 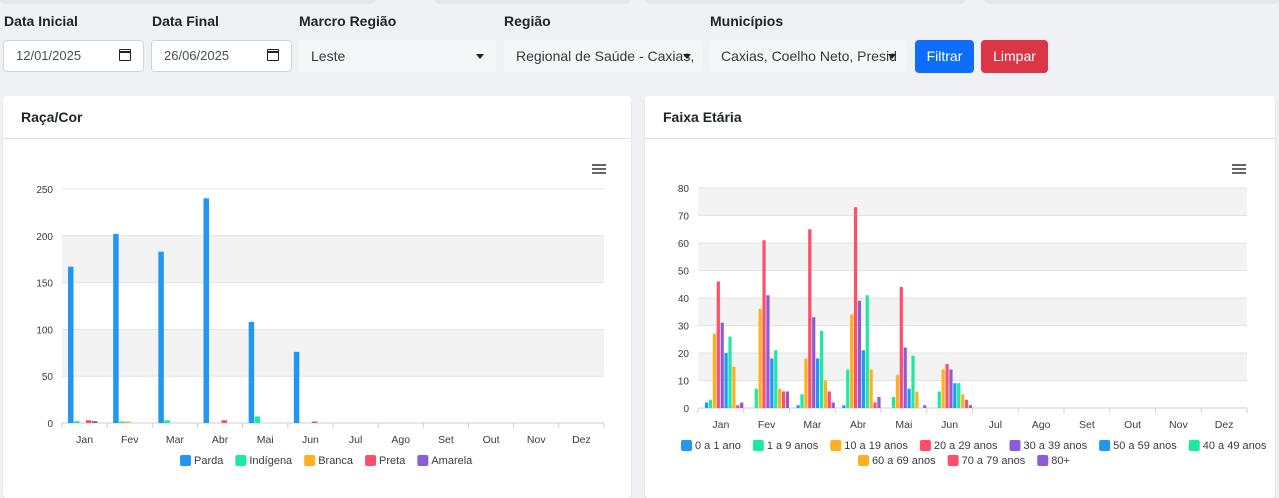 I want to click on y-tick-label: 30, so click(x=684, y=327).